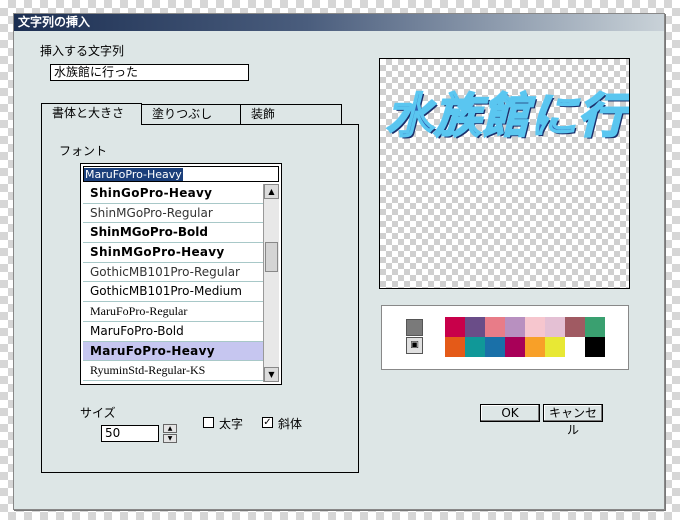  Describe the element at coordinates (271, 283) in the screenshot. I see `font-list-scrollbar: ▲ ▼` at that location.